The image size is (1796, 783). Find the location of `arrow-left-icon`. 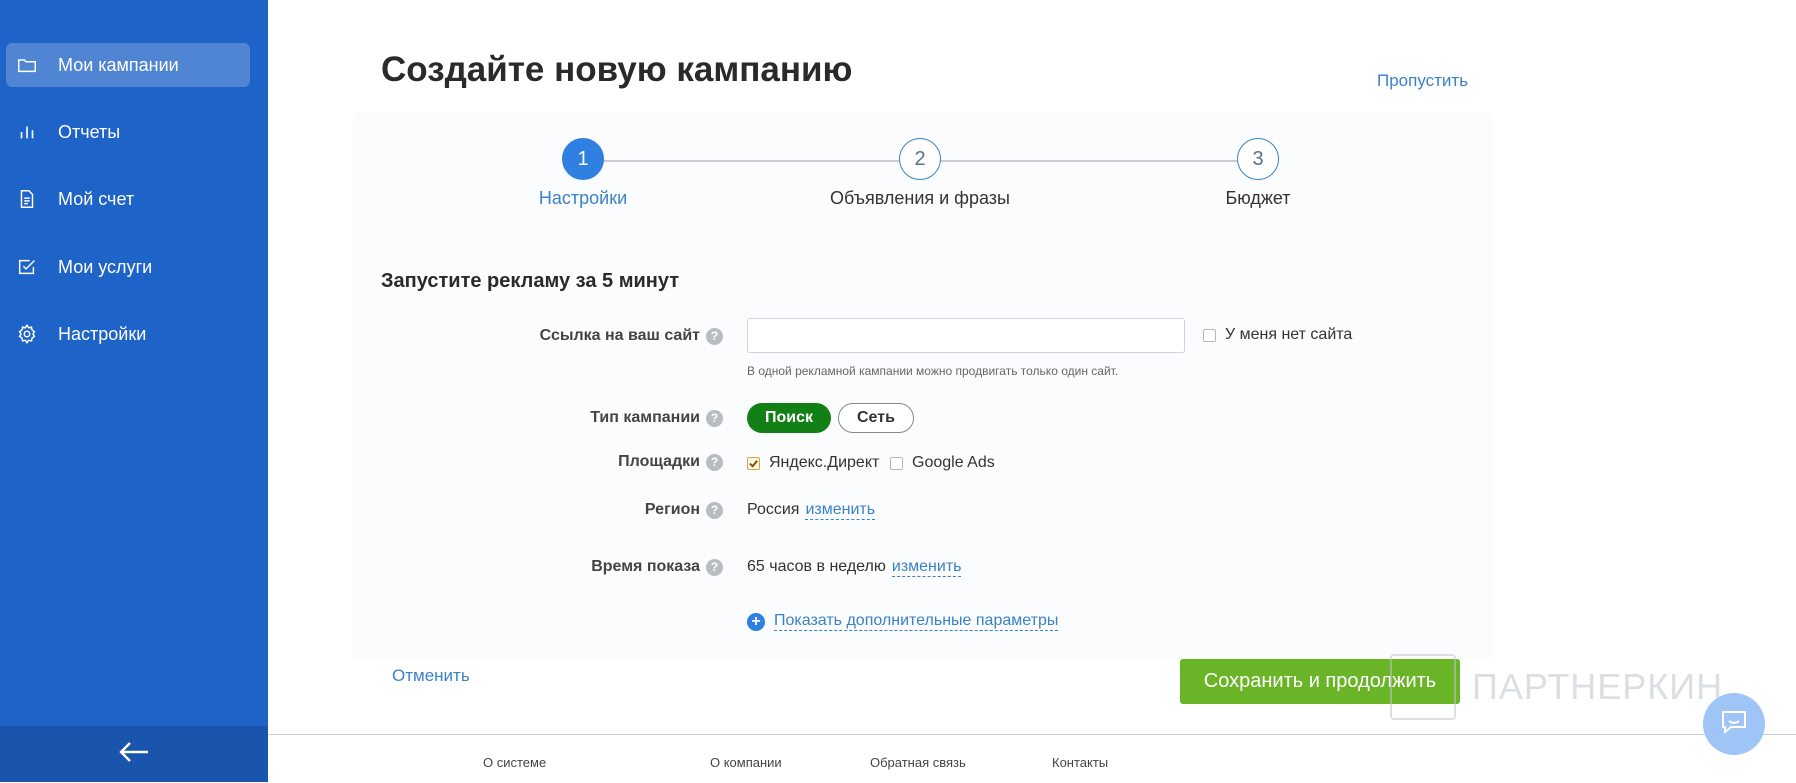

arrow-left-icon is located at coordinates (134, 754).